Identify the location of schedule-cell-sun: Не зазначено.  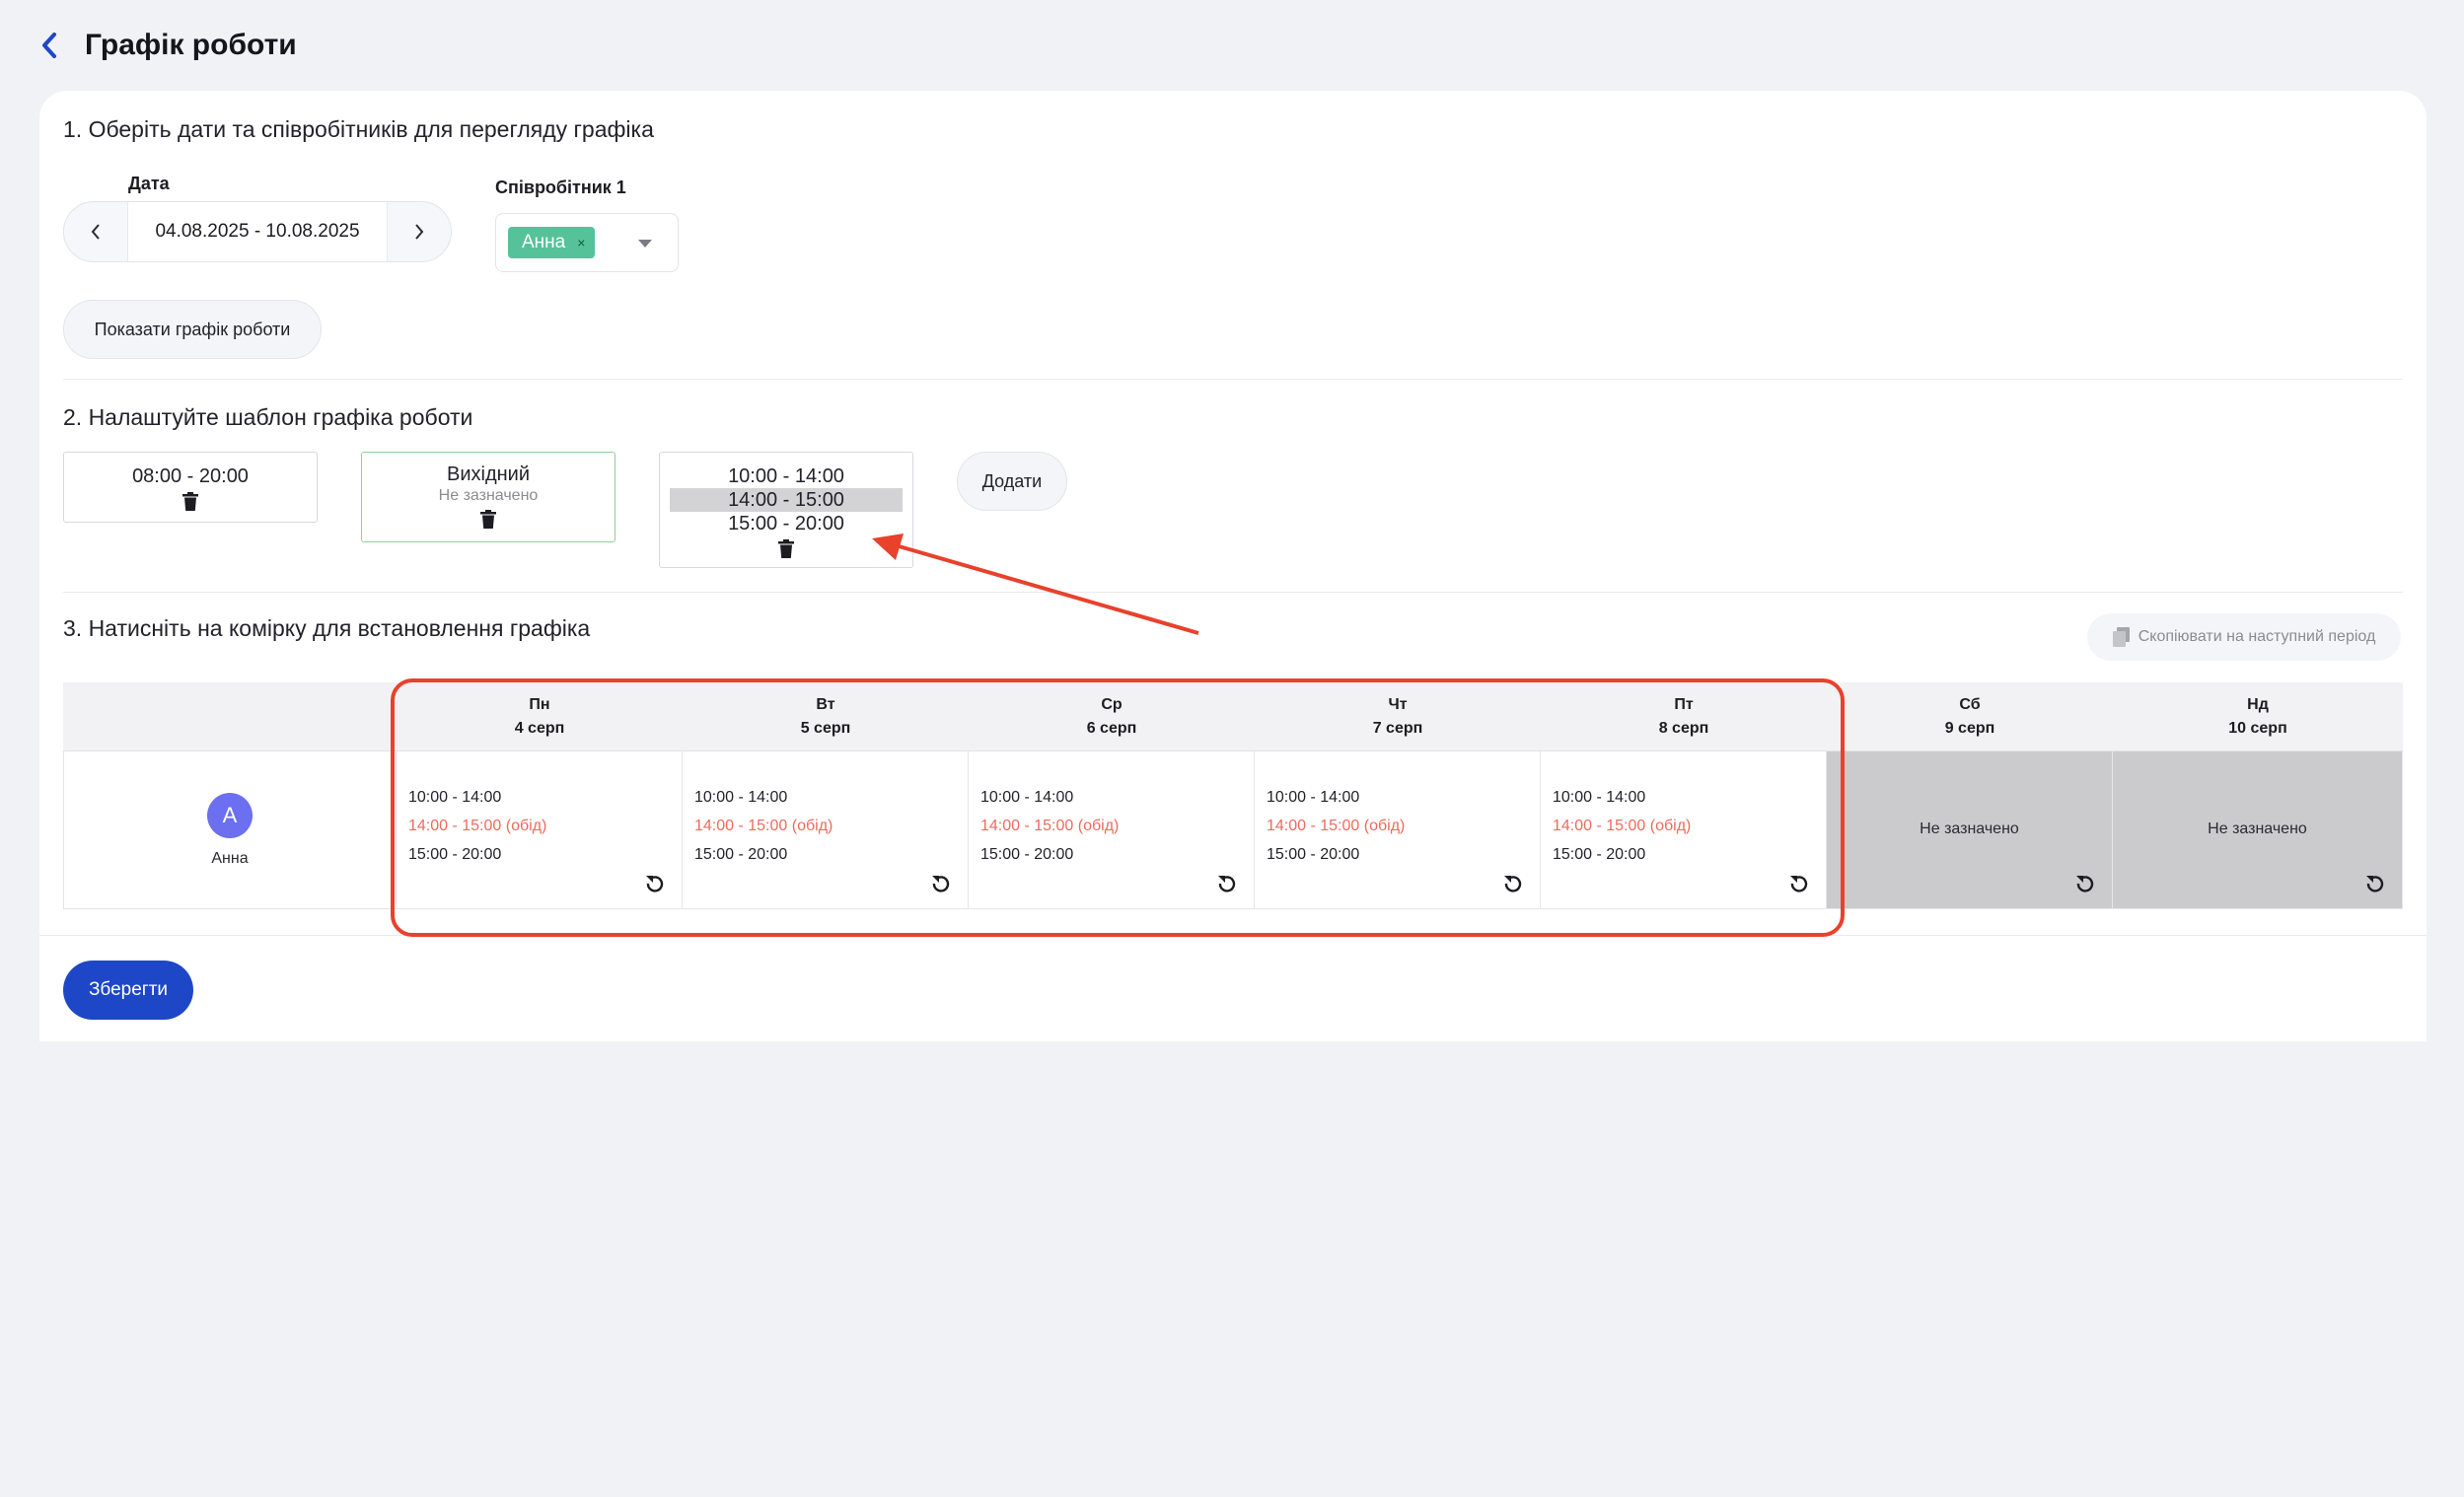
(2258, 830).